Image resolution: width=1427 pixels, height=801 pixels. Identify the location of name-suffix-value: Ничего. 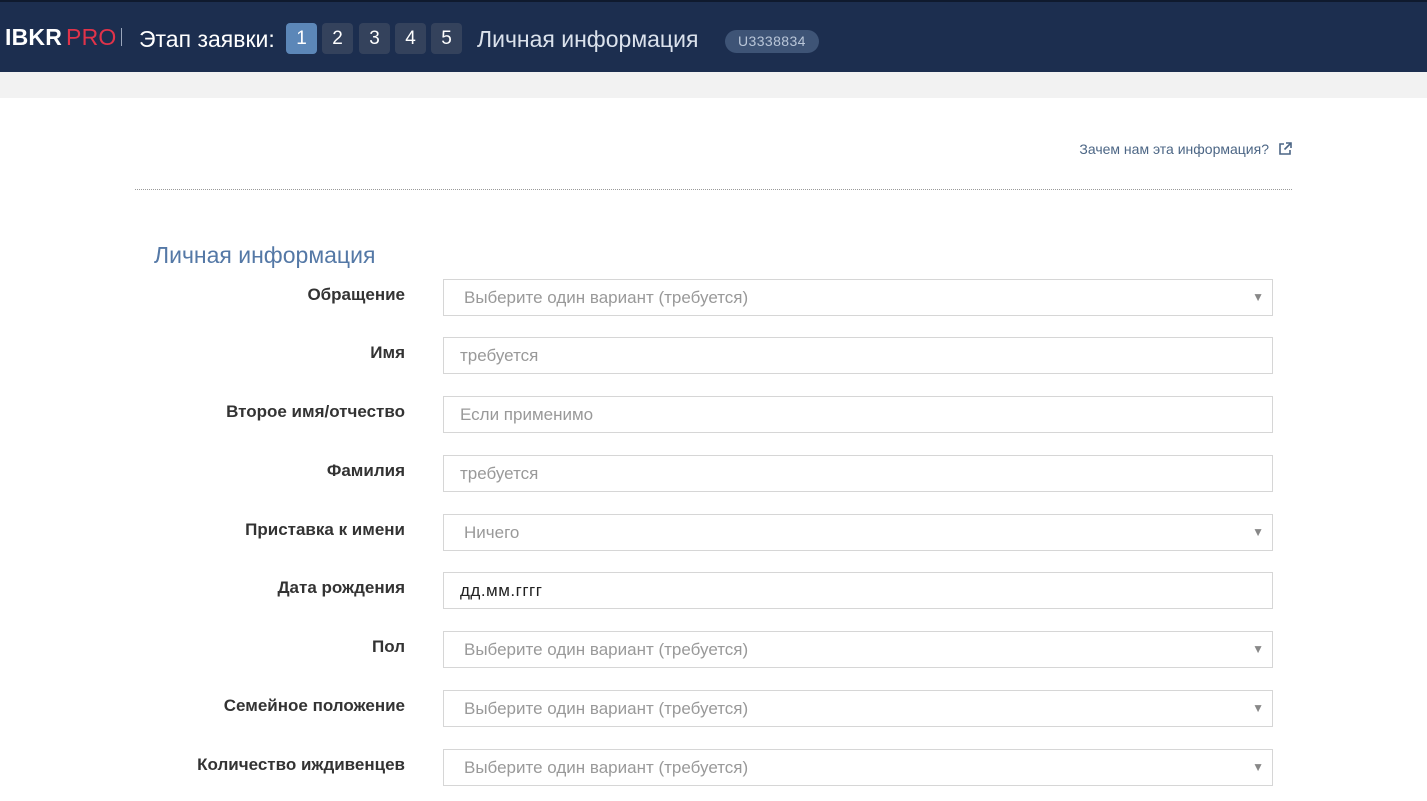
(492, 532).